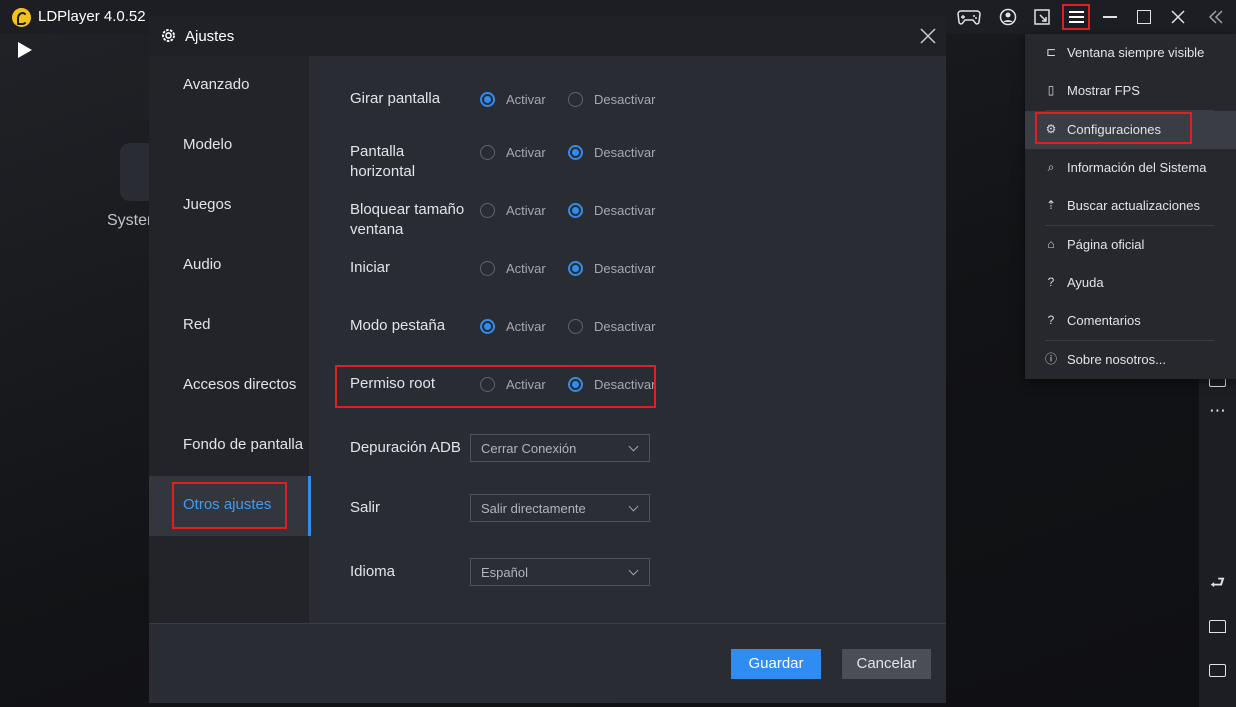  What do you see at coordinates (25, 50) in the screenshot?
I see `play-store-icon` at bounding box center [25, 50].